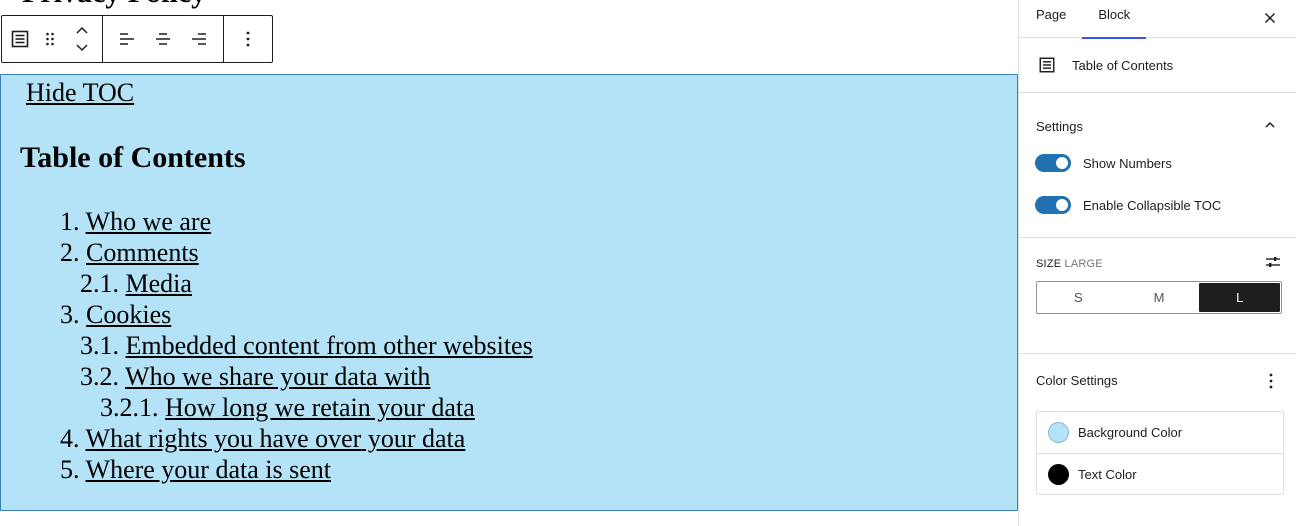 The height and width of the screenshot is (526, 1296). I want to click on close-sidebar-button, so click(1270, 18).